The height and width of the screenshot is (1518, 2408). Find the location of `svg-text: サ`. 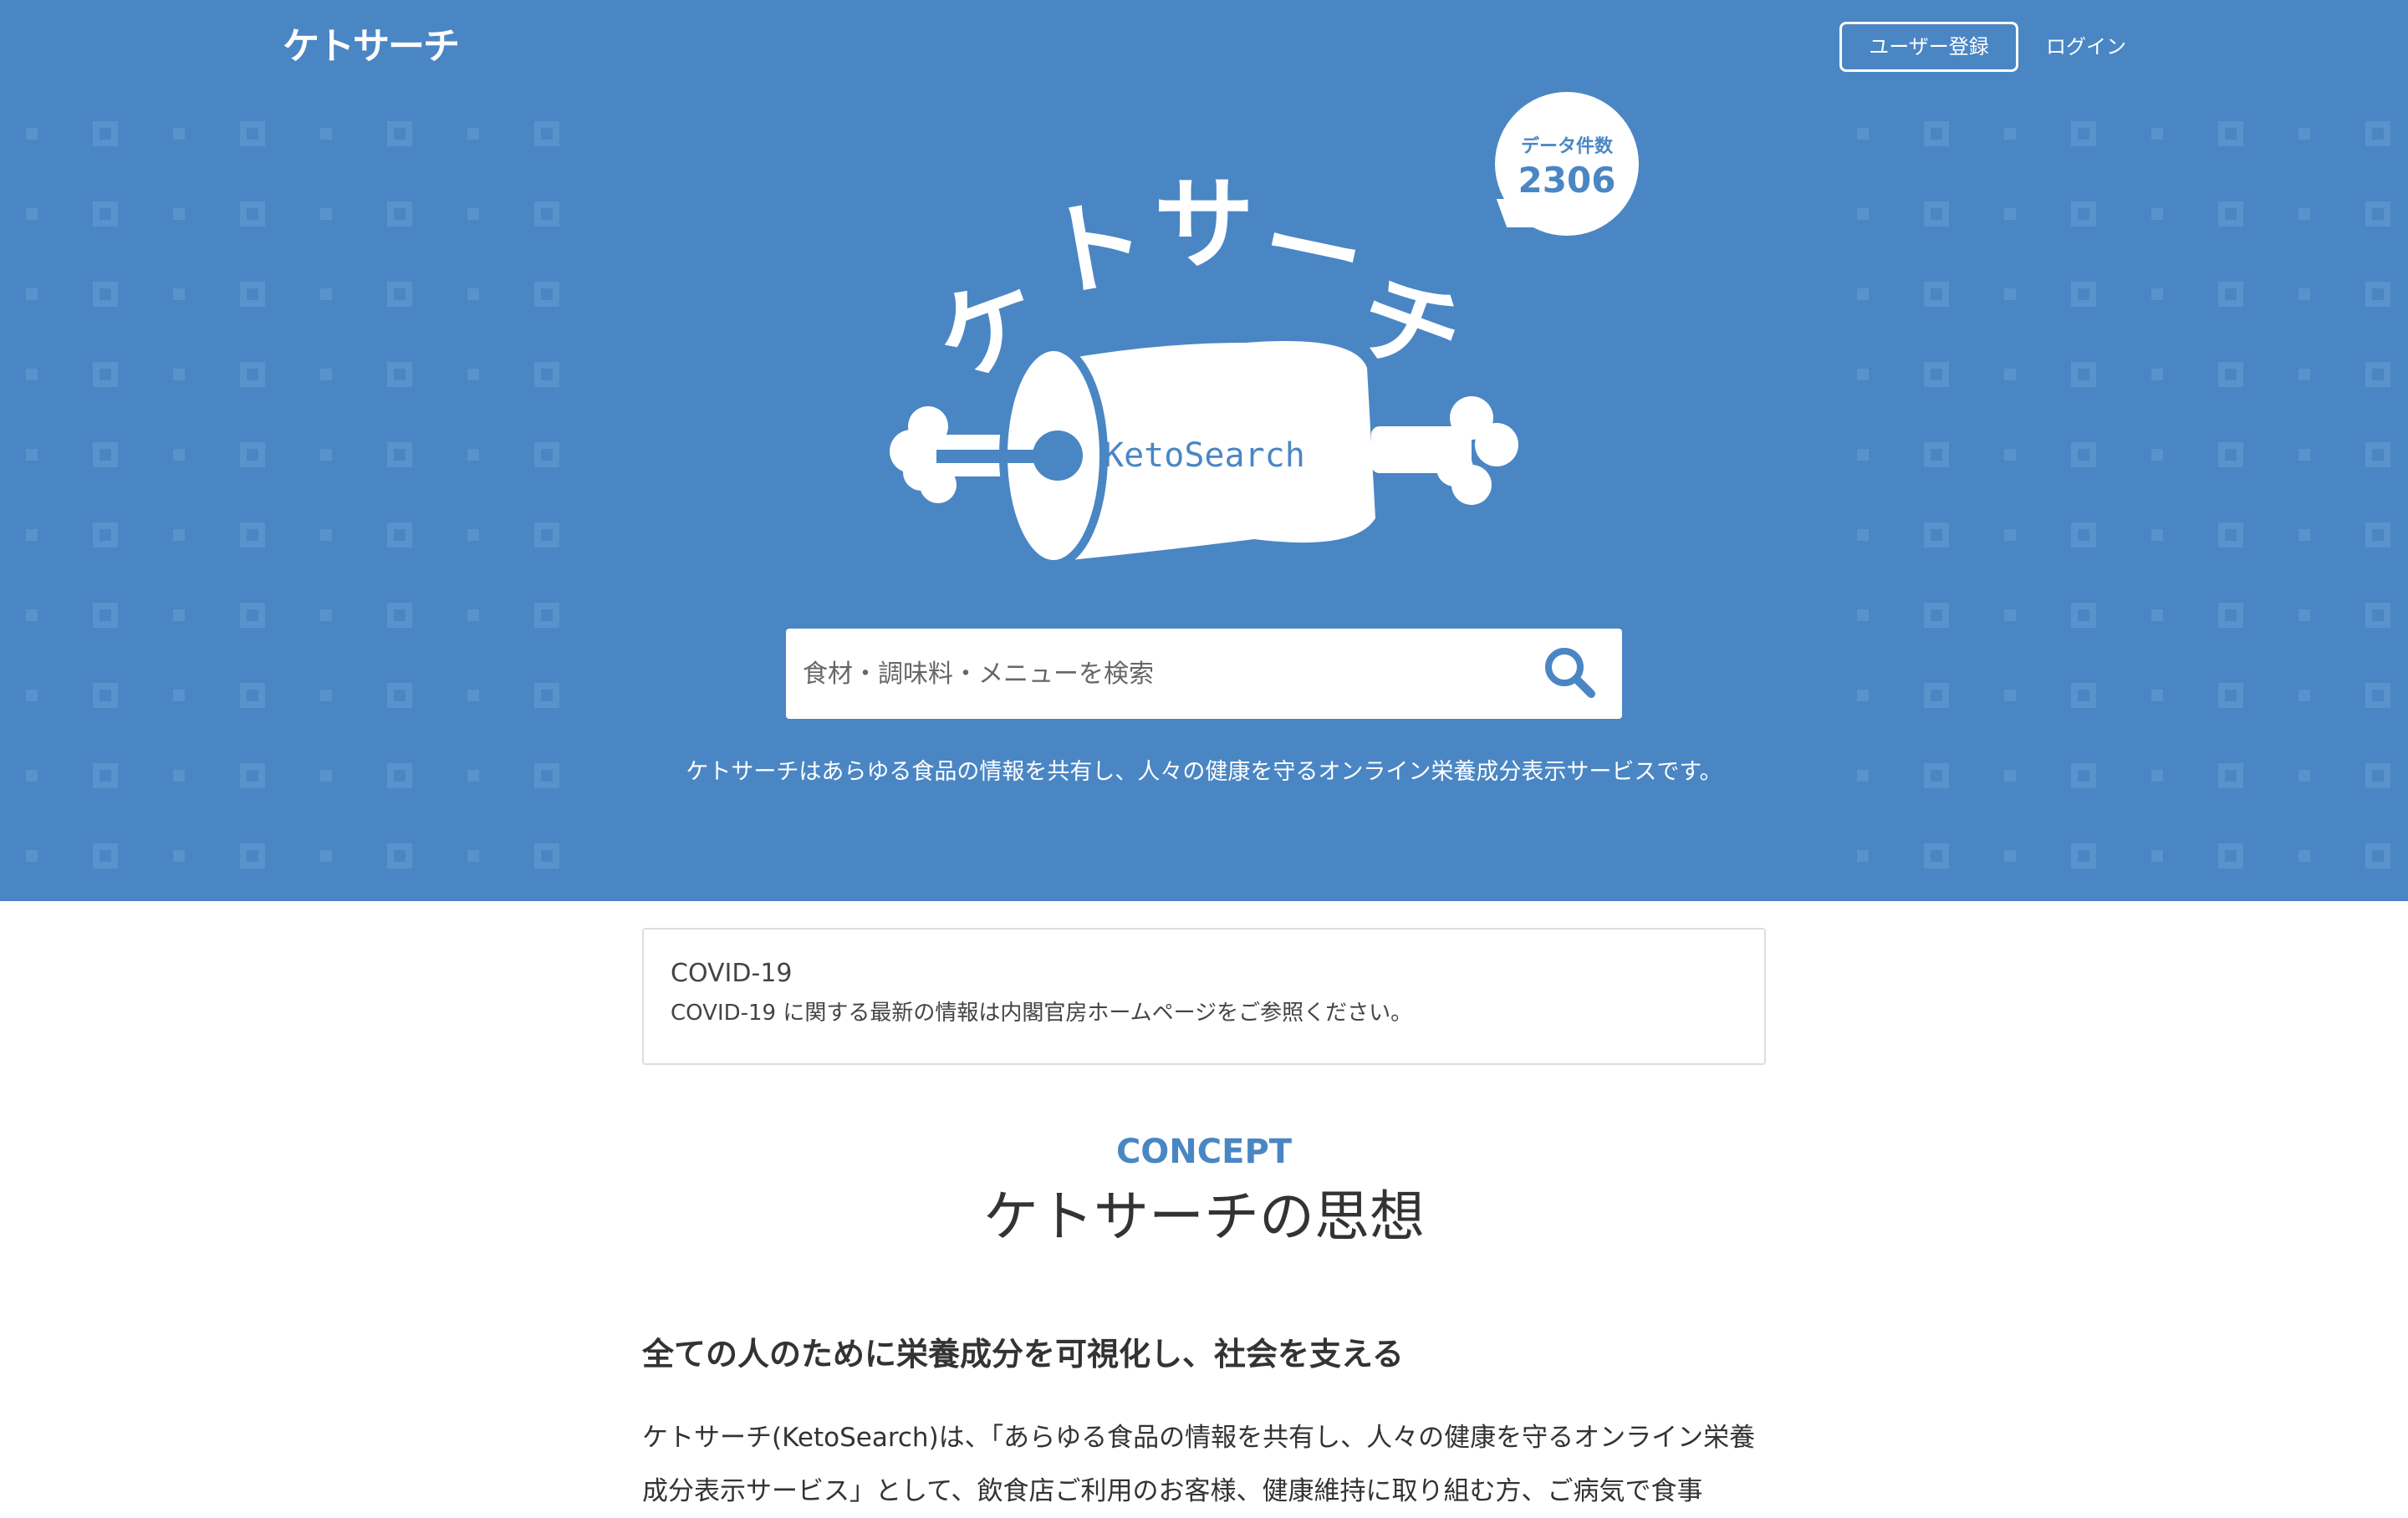

svg-text: サ is located at coordinates (1204, 225).